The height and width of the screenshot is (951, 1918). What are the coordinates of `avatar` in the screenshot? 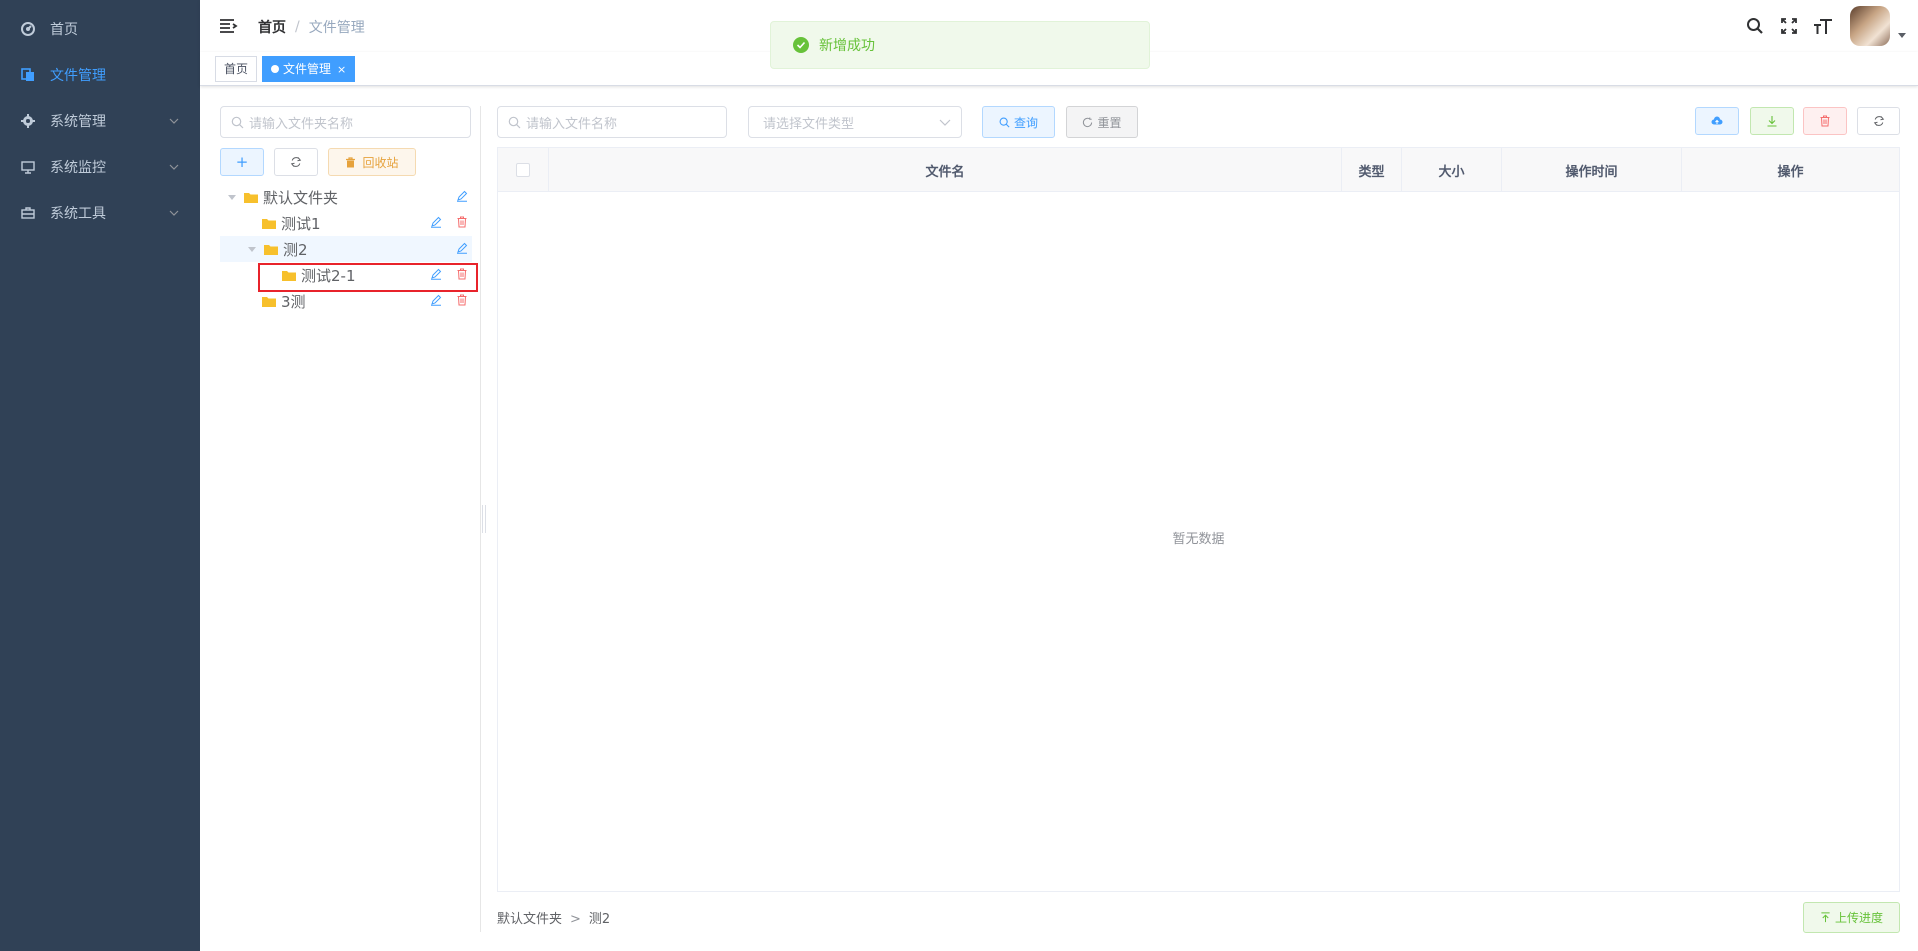 It's located at (1870, 26).